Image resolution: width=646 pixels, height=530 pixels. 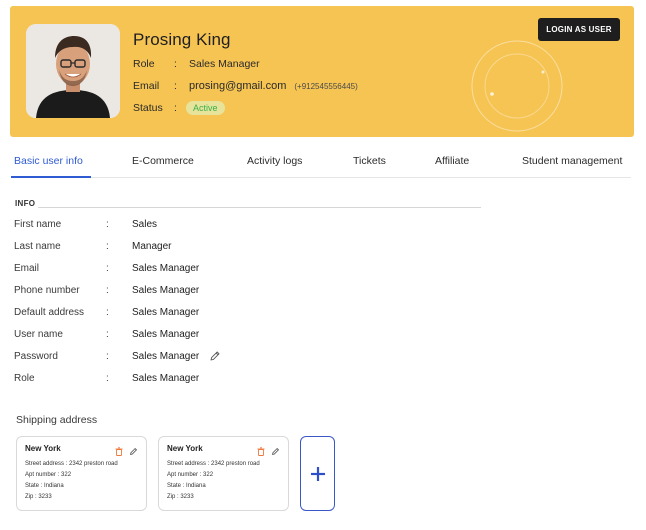 I want to click on active-tab-indicator, so click(x=51, y=177).